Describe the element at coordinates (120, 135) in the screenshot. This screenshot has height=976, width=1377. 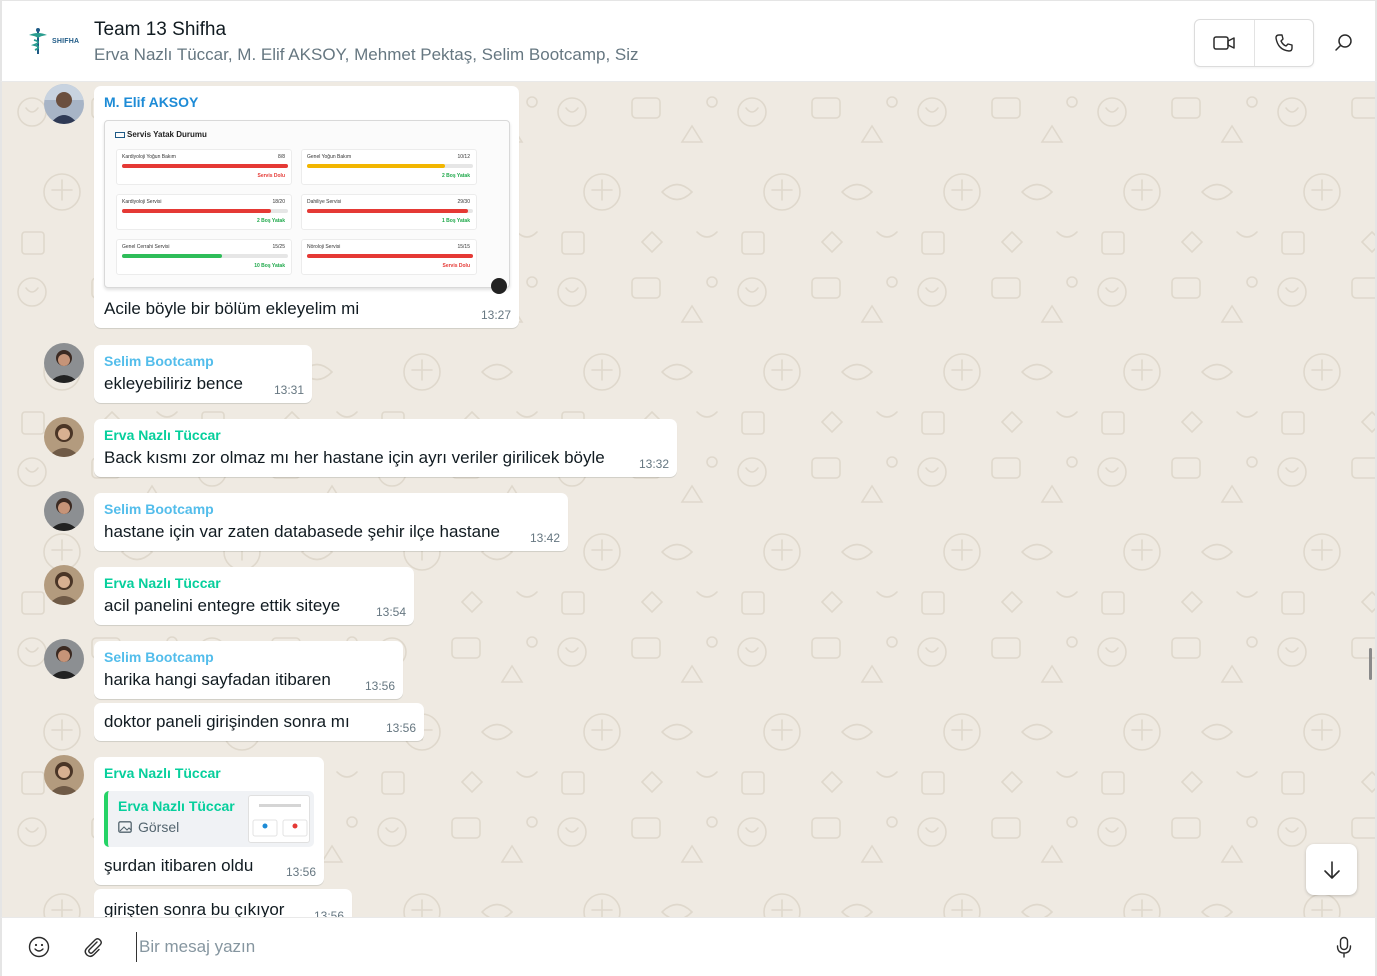
I see `bed-icon` at that location.